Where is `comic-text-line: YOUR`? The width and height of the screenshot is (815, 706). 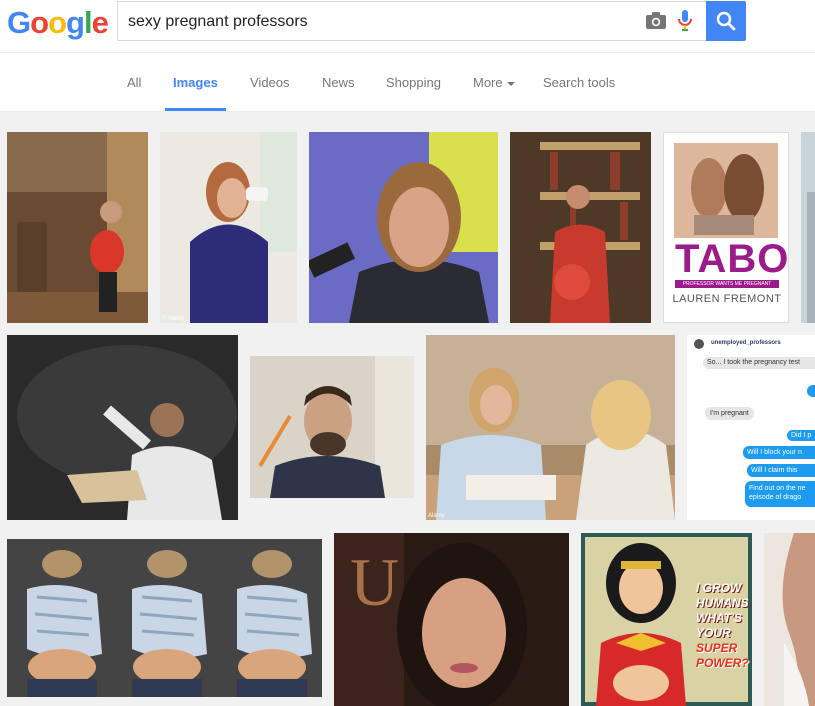
comic-text-line: YOUR is located at coordinates (713, 633).